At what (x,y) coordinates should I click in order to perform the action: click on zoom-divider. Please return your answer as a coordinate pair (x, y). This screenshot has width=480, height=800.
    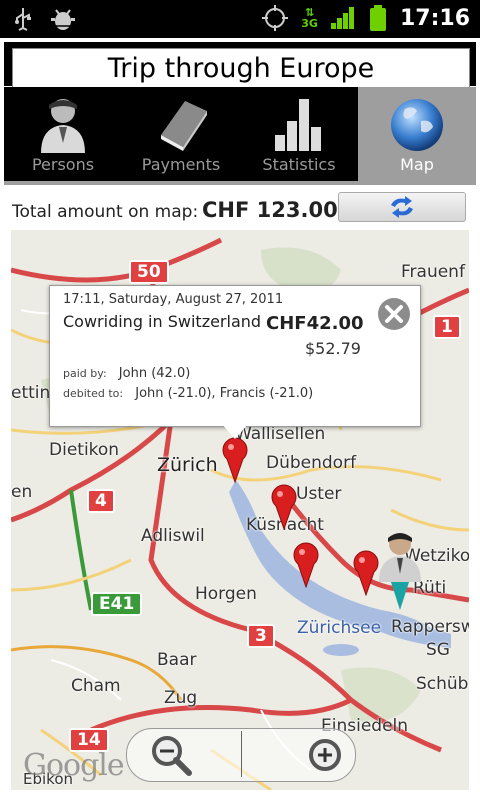
    Looking at the image, I should click on (241, 754).